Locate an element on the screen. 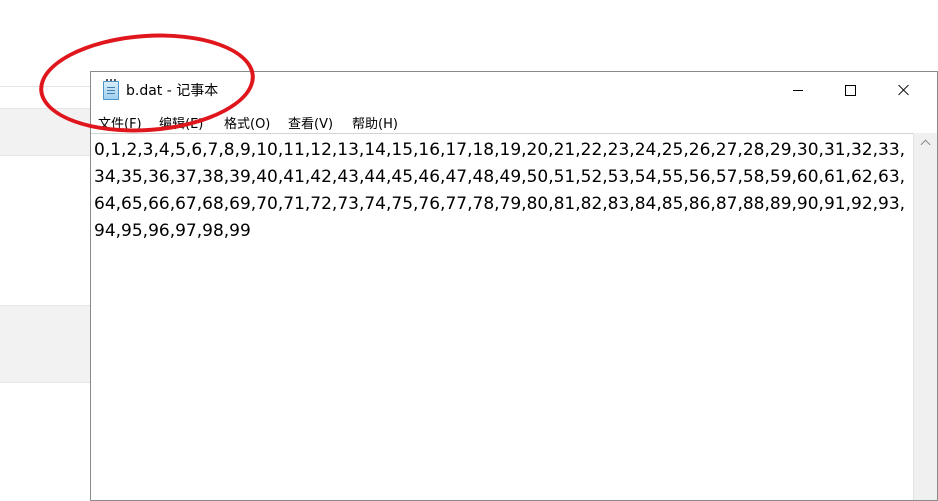 The image size is (938, 501). menu-help: 帮助(H) is located at coordinates (375, 122).